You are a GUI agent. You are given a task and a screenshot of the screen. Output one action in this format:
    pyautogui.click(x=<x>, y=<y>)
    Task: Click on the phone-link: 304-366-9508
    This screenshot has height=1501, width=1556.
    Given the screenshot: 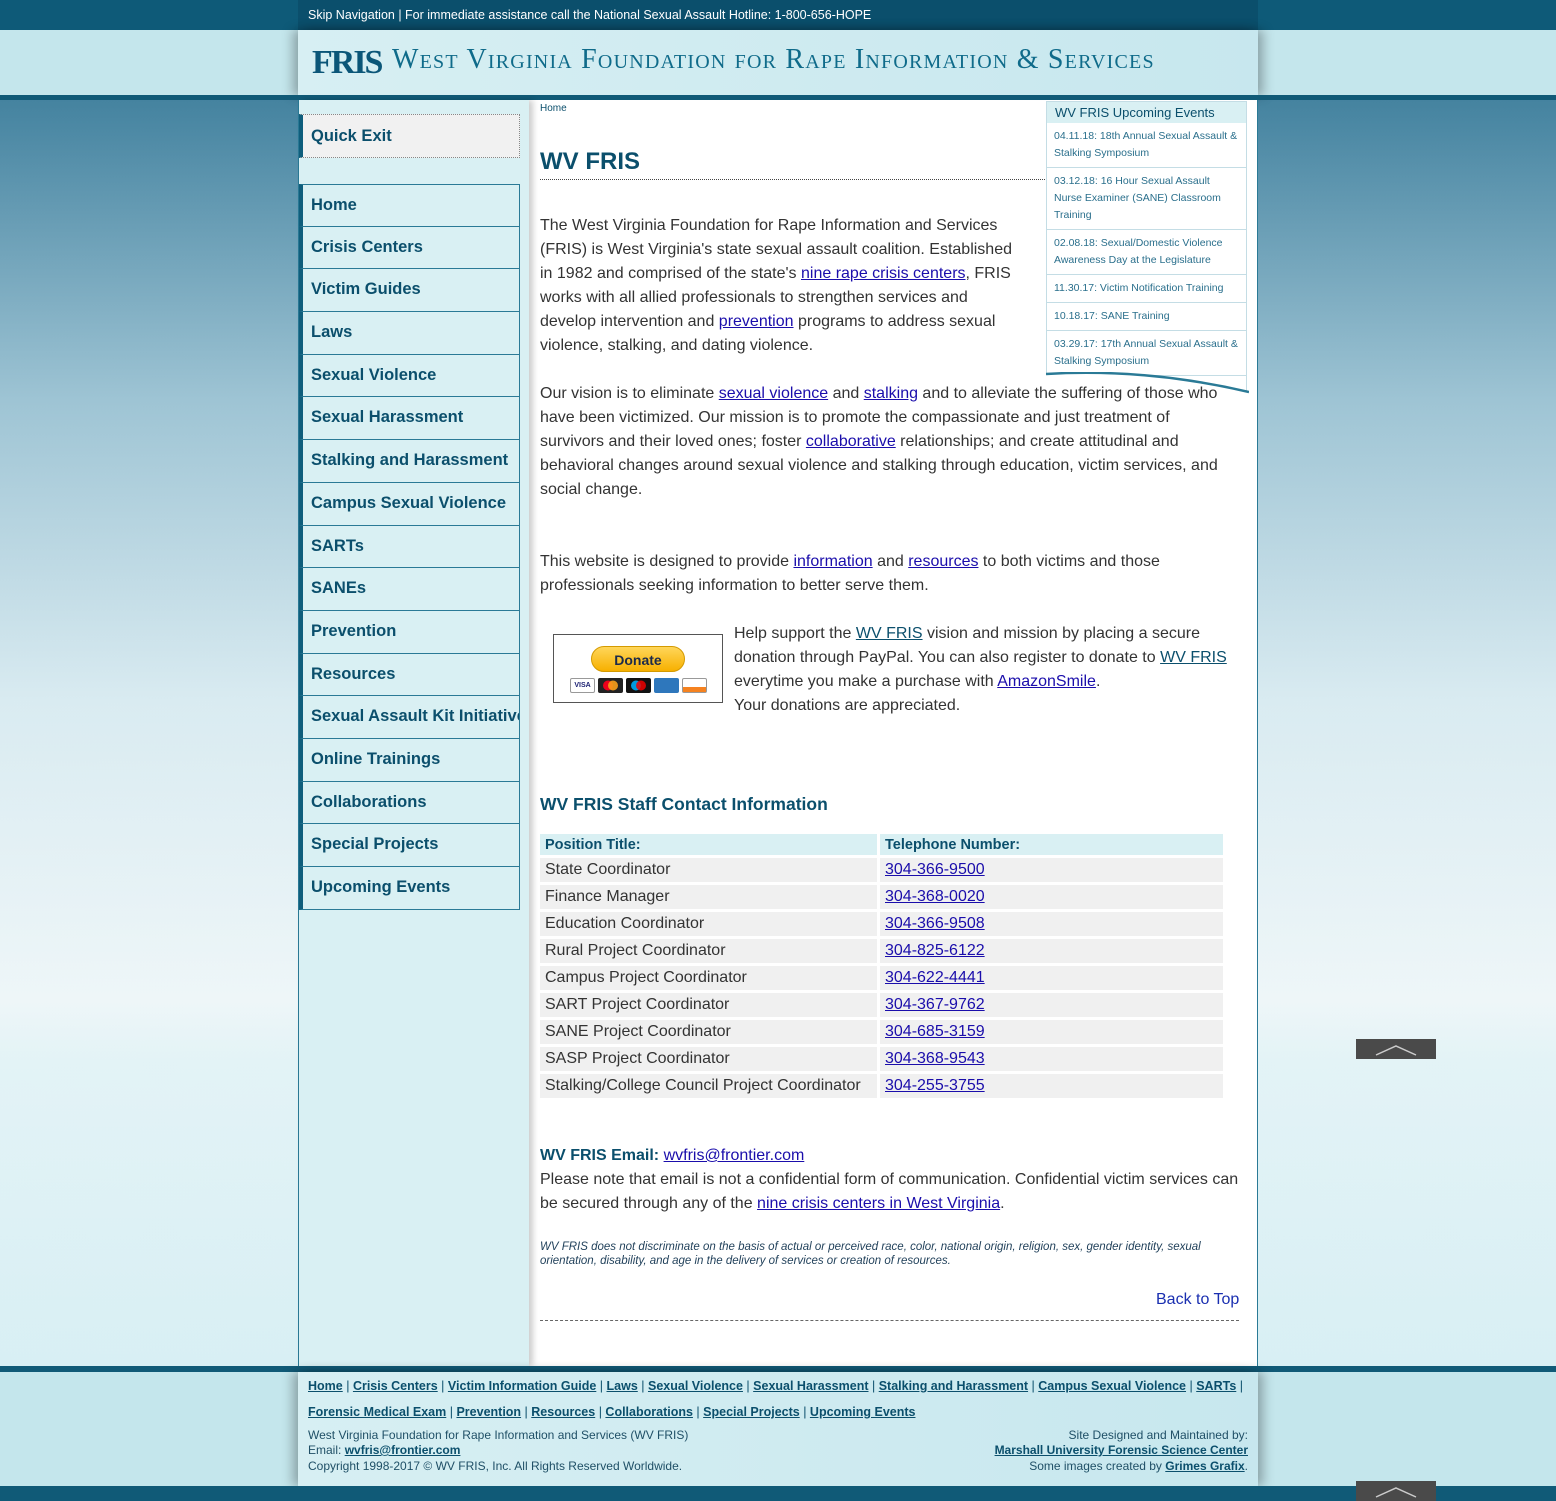 What is the action you would take?
    pyautogui.click(x=935, y=923)
    